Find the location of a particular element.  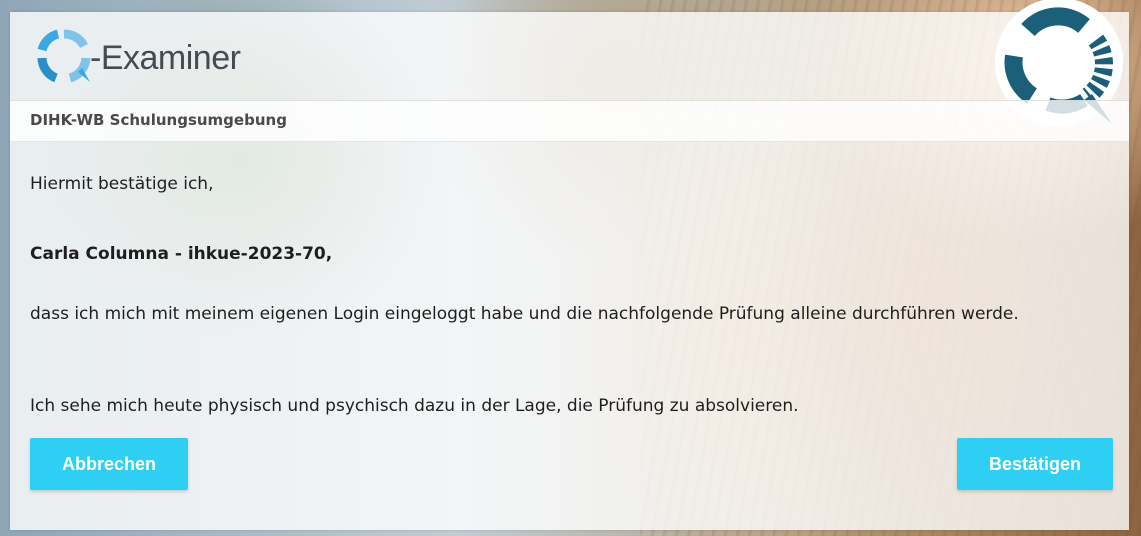

environment-label: DIHK-WB Schulungsumgebung is located at coordinates (158, 120).